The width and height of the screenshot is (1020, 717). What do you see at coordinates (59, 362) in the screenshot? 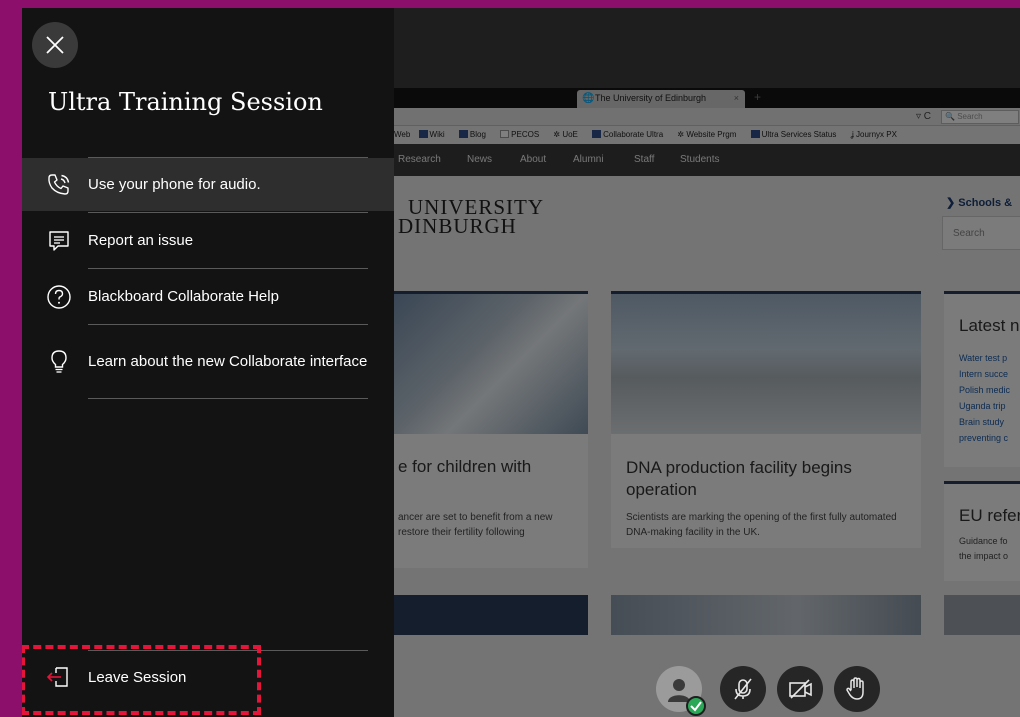
I see `lightbulb-icon` at bounding box center [59, 362].